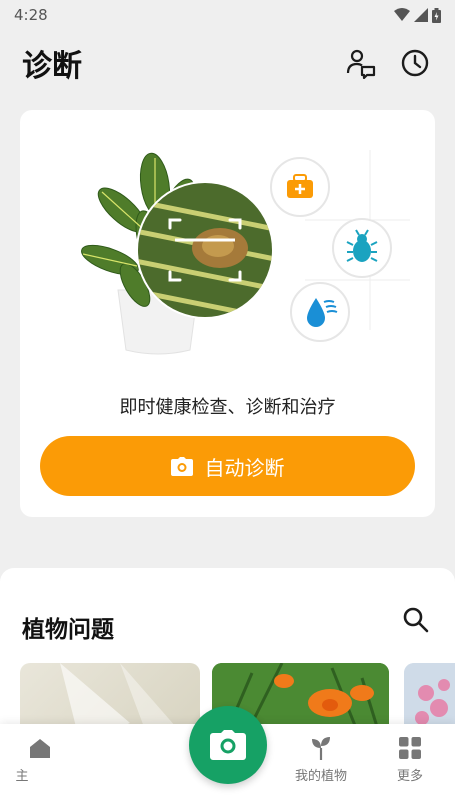 The image size is (455, 809). I want to click on grid-icon, so click(410, 748).